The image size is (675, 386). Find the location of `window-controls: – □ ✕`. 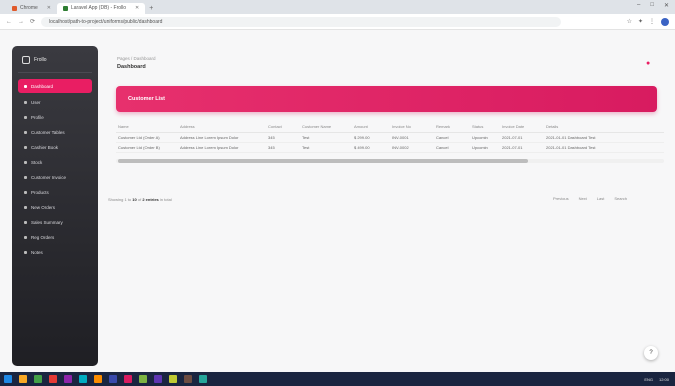

window-controls: – □ ✕ is located at coordinates (653, 5).